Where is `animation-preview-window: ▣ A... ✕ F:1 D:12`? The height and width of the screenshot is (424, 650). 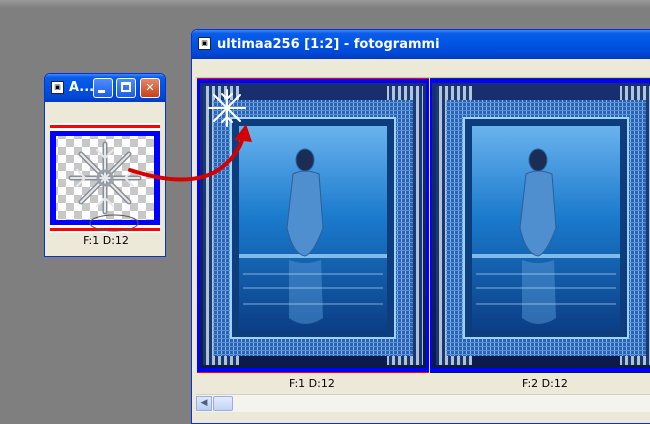
animation-preview-window: ▣ A... ✕ F:1 D:12 is located at coordinates (105, 165).